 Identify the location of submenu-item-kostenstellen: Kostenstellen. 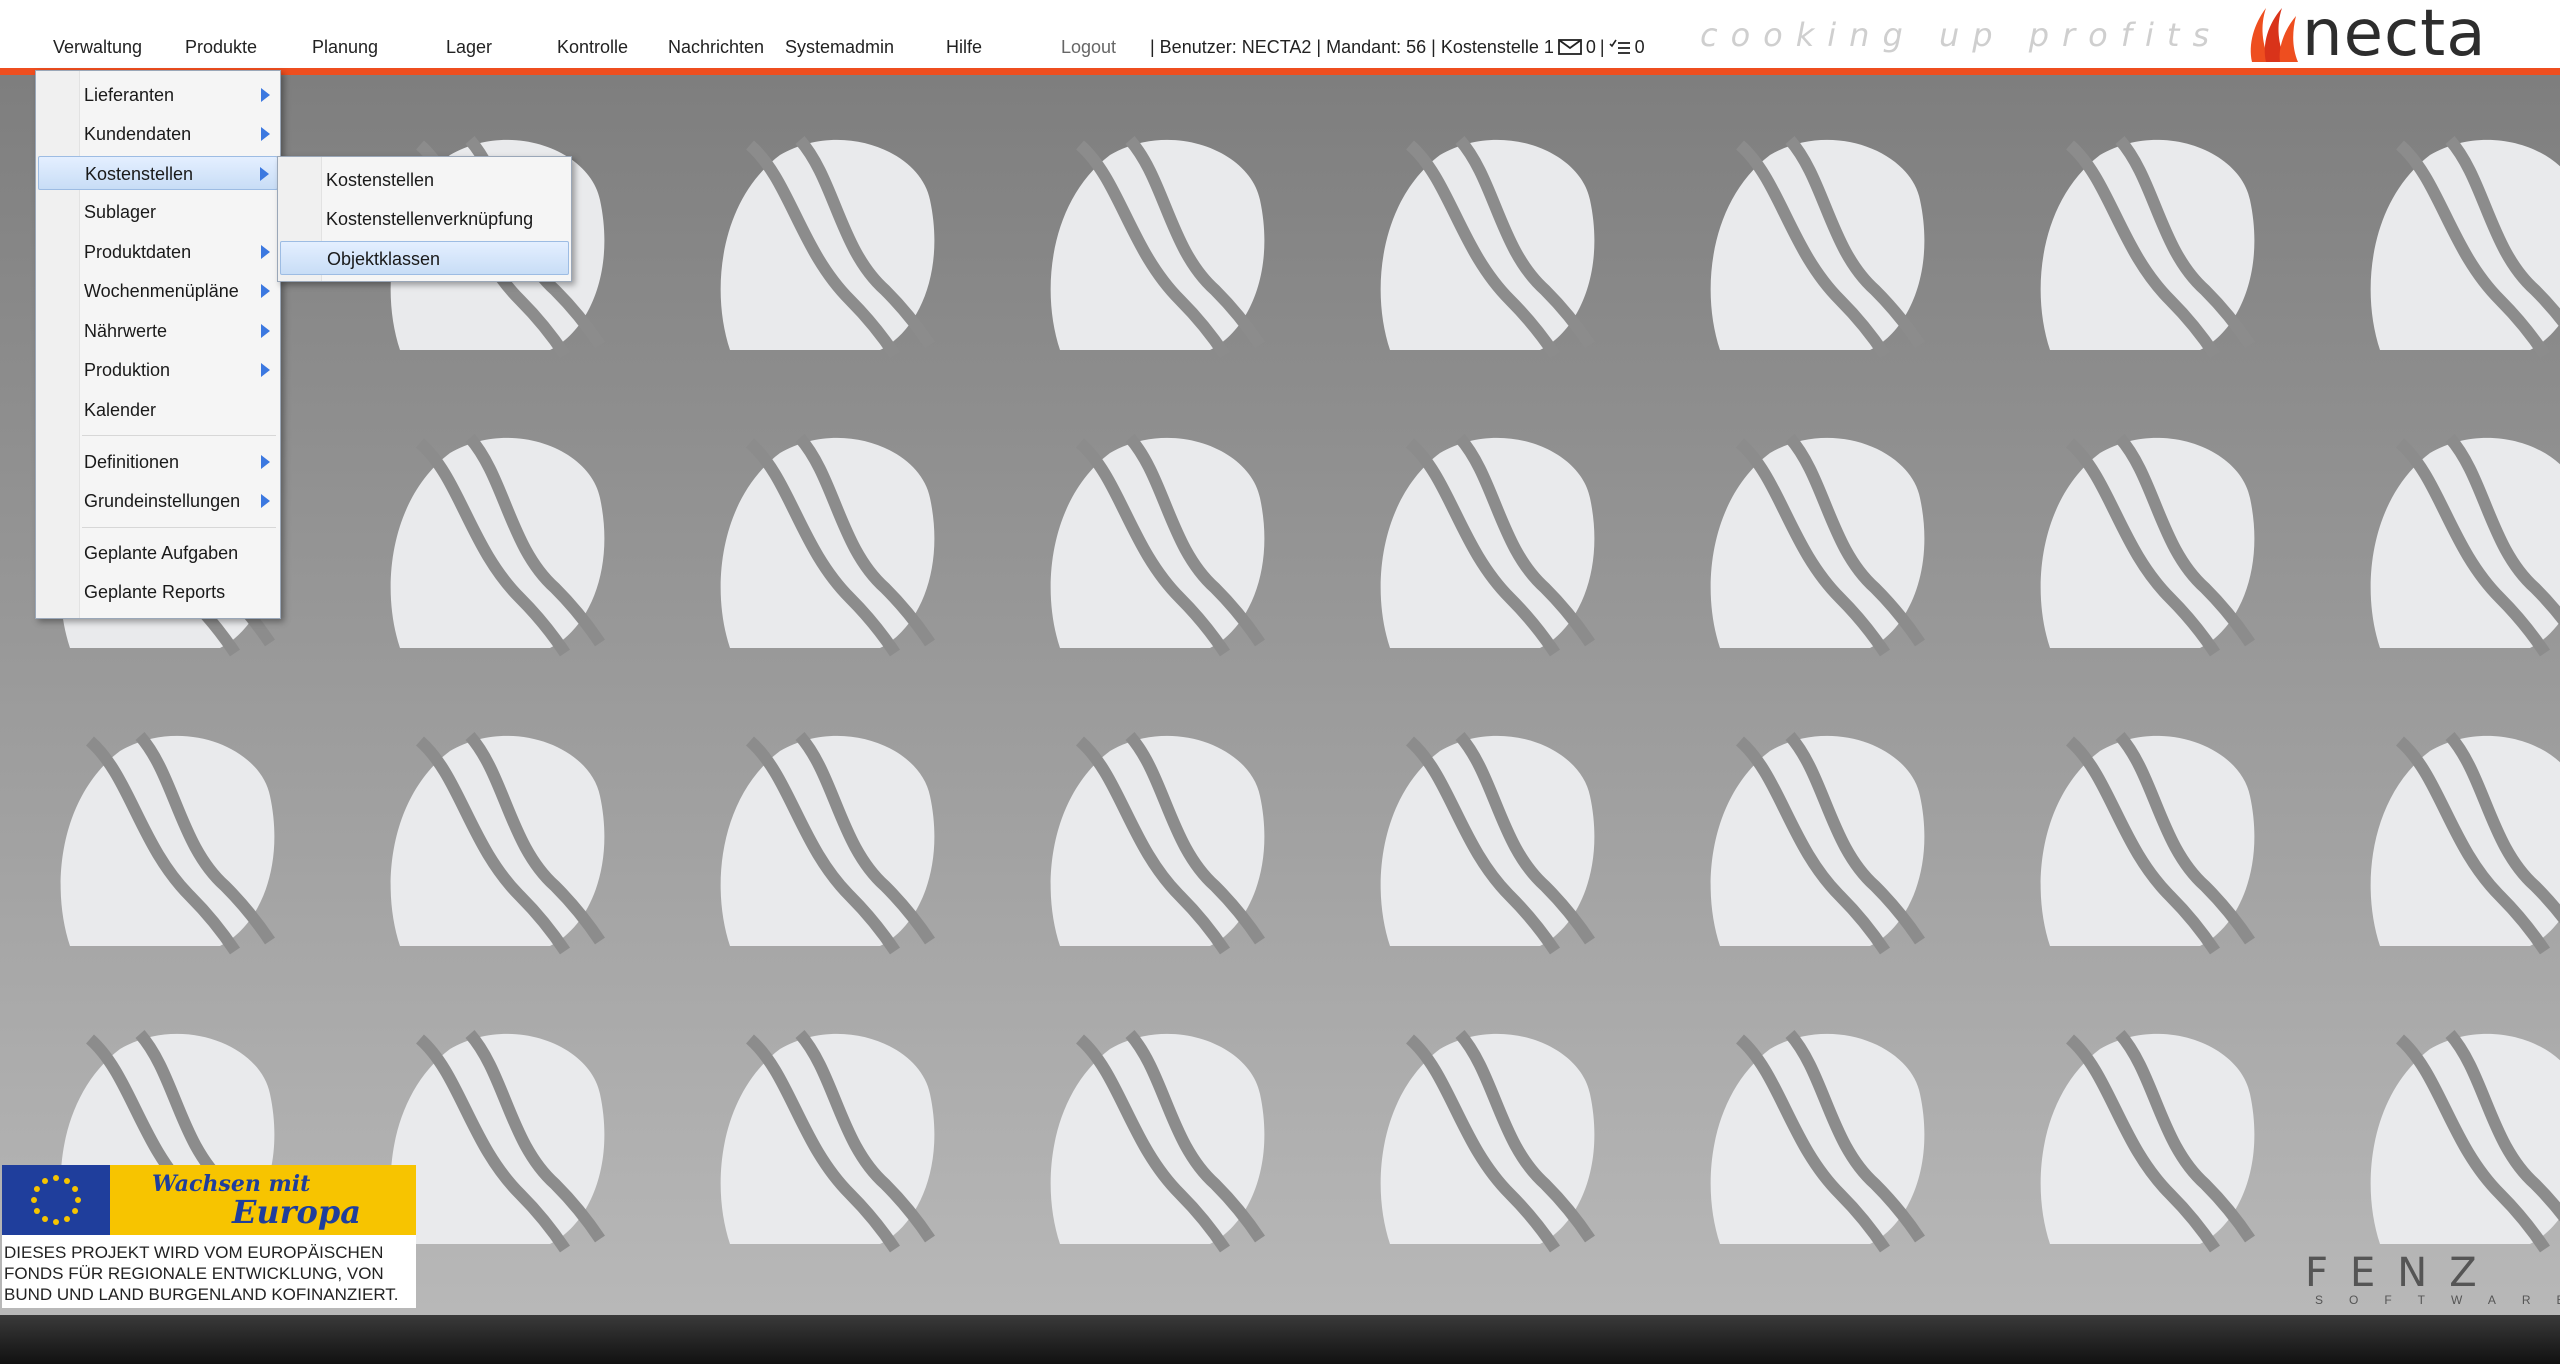
(424, 180).